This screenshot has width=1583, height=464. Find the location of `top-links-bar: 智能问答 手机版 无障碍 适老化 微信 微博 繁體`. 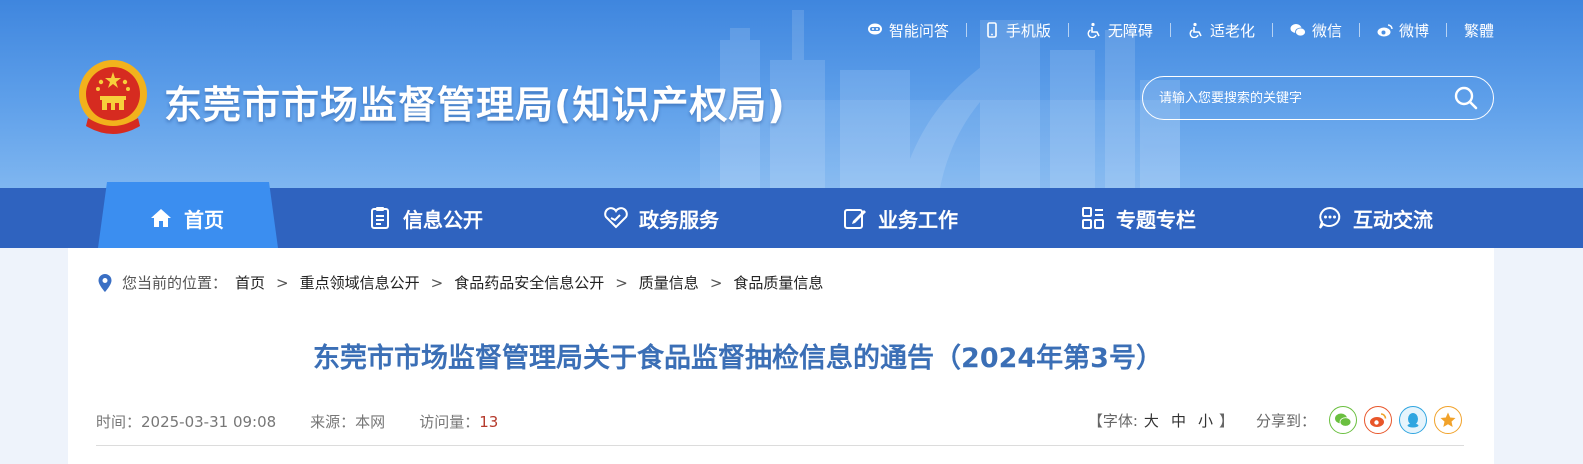

top-links-bar: 智能问答 手机版 无障碍 适老化 微信 微博 繁體 is located at coordinates (1180, 30).